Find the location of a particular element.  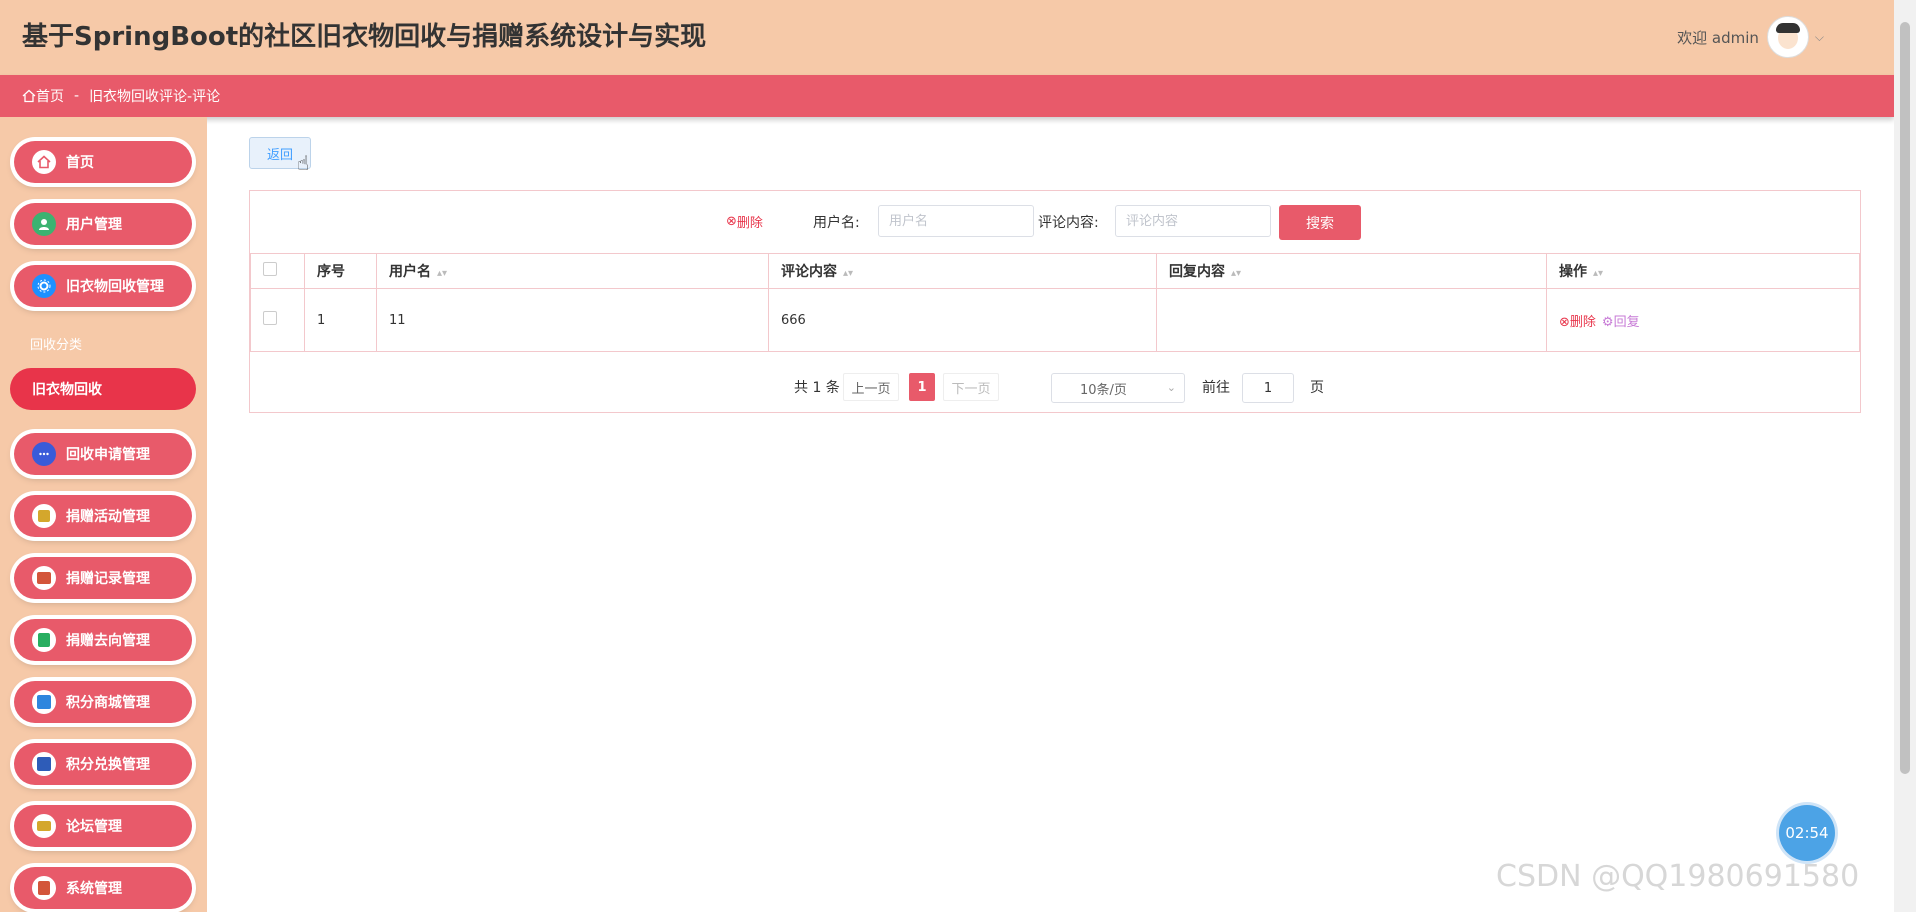

sidebar-item-forum: 论坛管理 is located at coordinates (103, 826).